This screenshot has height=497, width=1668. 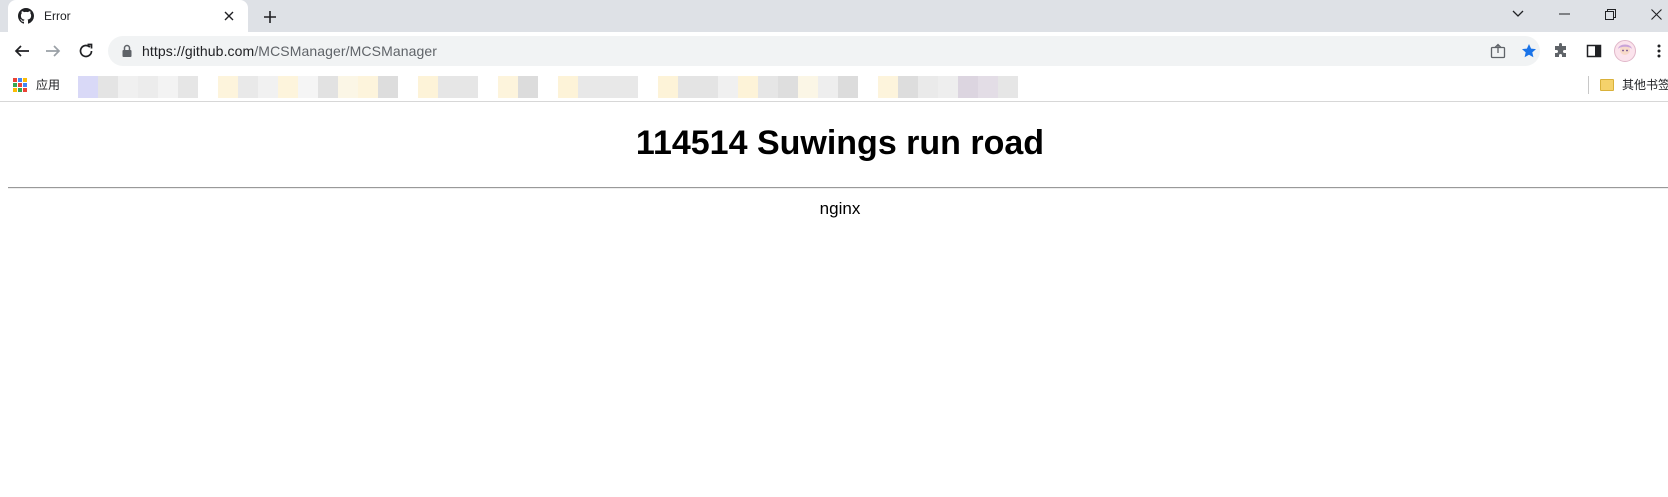 I want to click on blurred-bookmarks, so click(x=548, y=87).